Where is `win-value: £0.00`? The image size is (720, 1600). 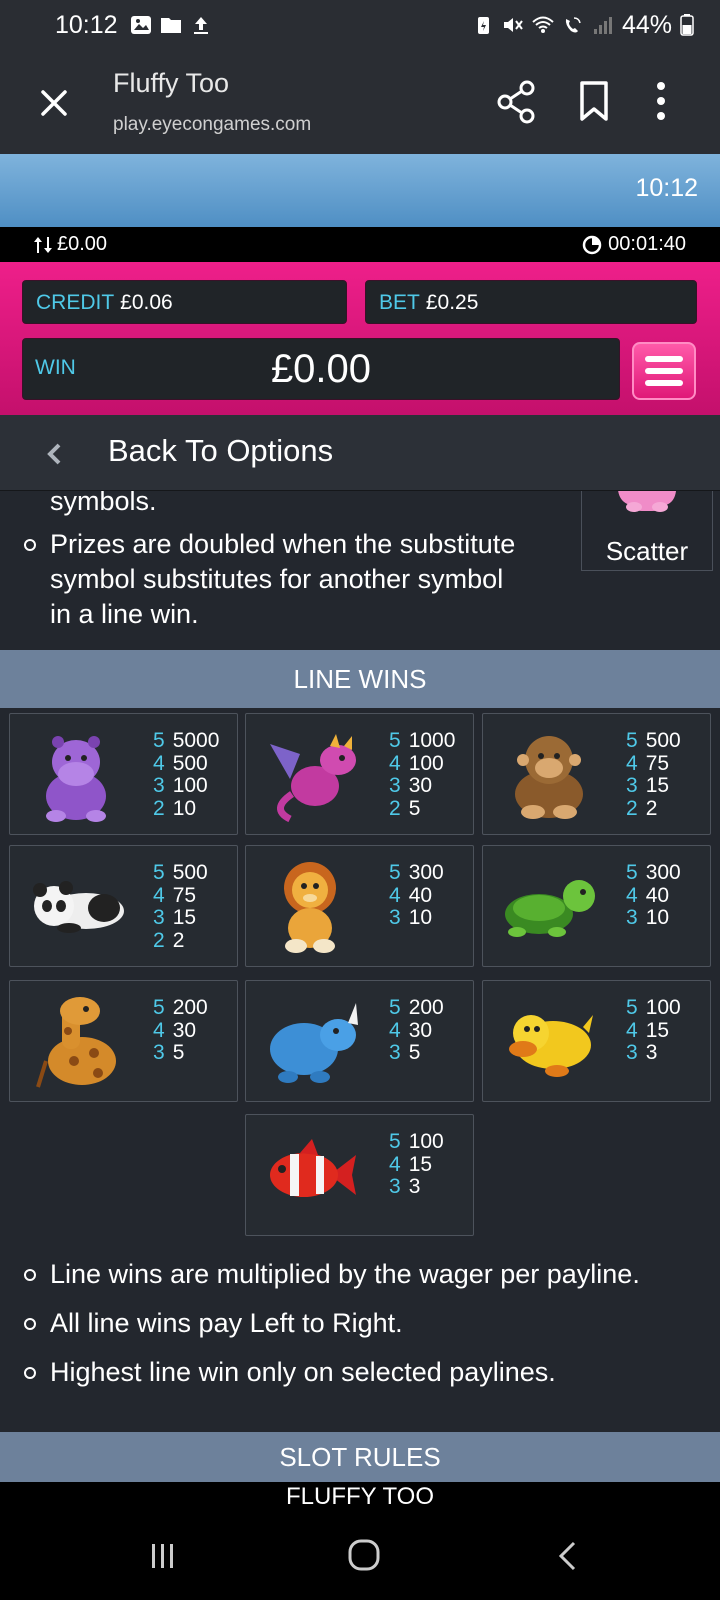
win-value: £0.00 is located at coordinates (321, 369).